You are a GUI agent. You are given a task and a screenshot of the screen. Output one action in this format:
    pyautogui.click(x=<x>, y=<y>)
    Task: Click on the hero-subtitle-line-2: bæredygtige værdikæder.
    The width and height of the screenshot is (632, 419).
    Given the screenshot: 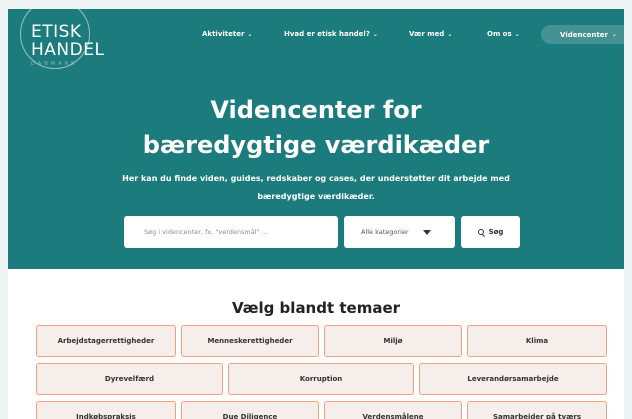 What is the action you would take?
    pyautogui.click(x=316, y=196)
    